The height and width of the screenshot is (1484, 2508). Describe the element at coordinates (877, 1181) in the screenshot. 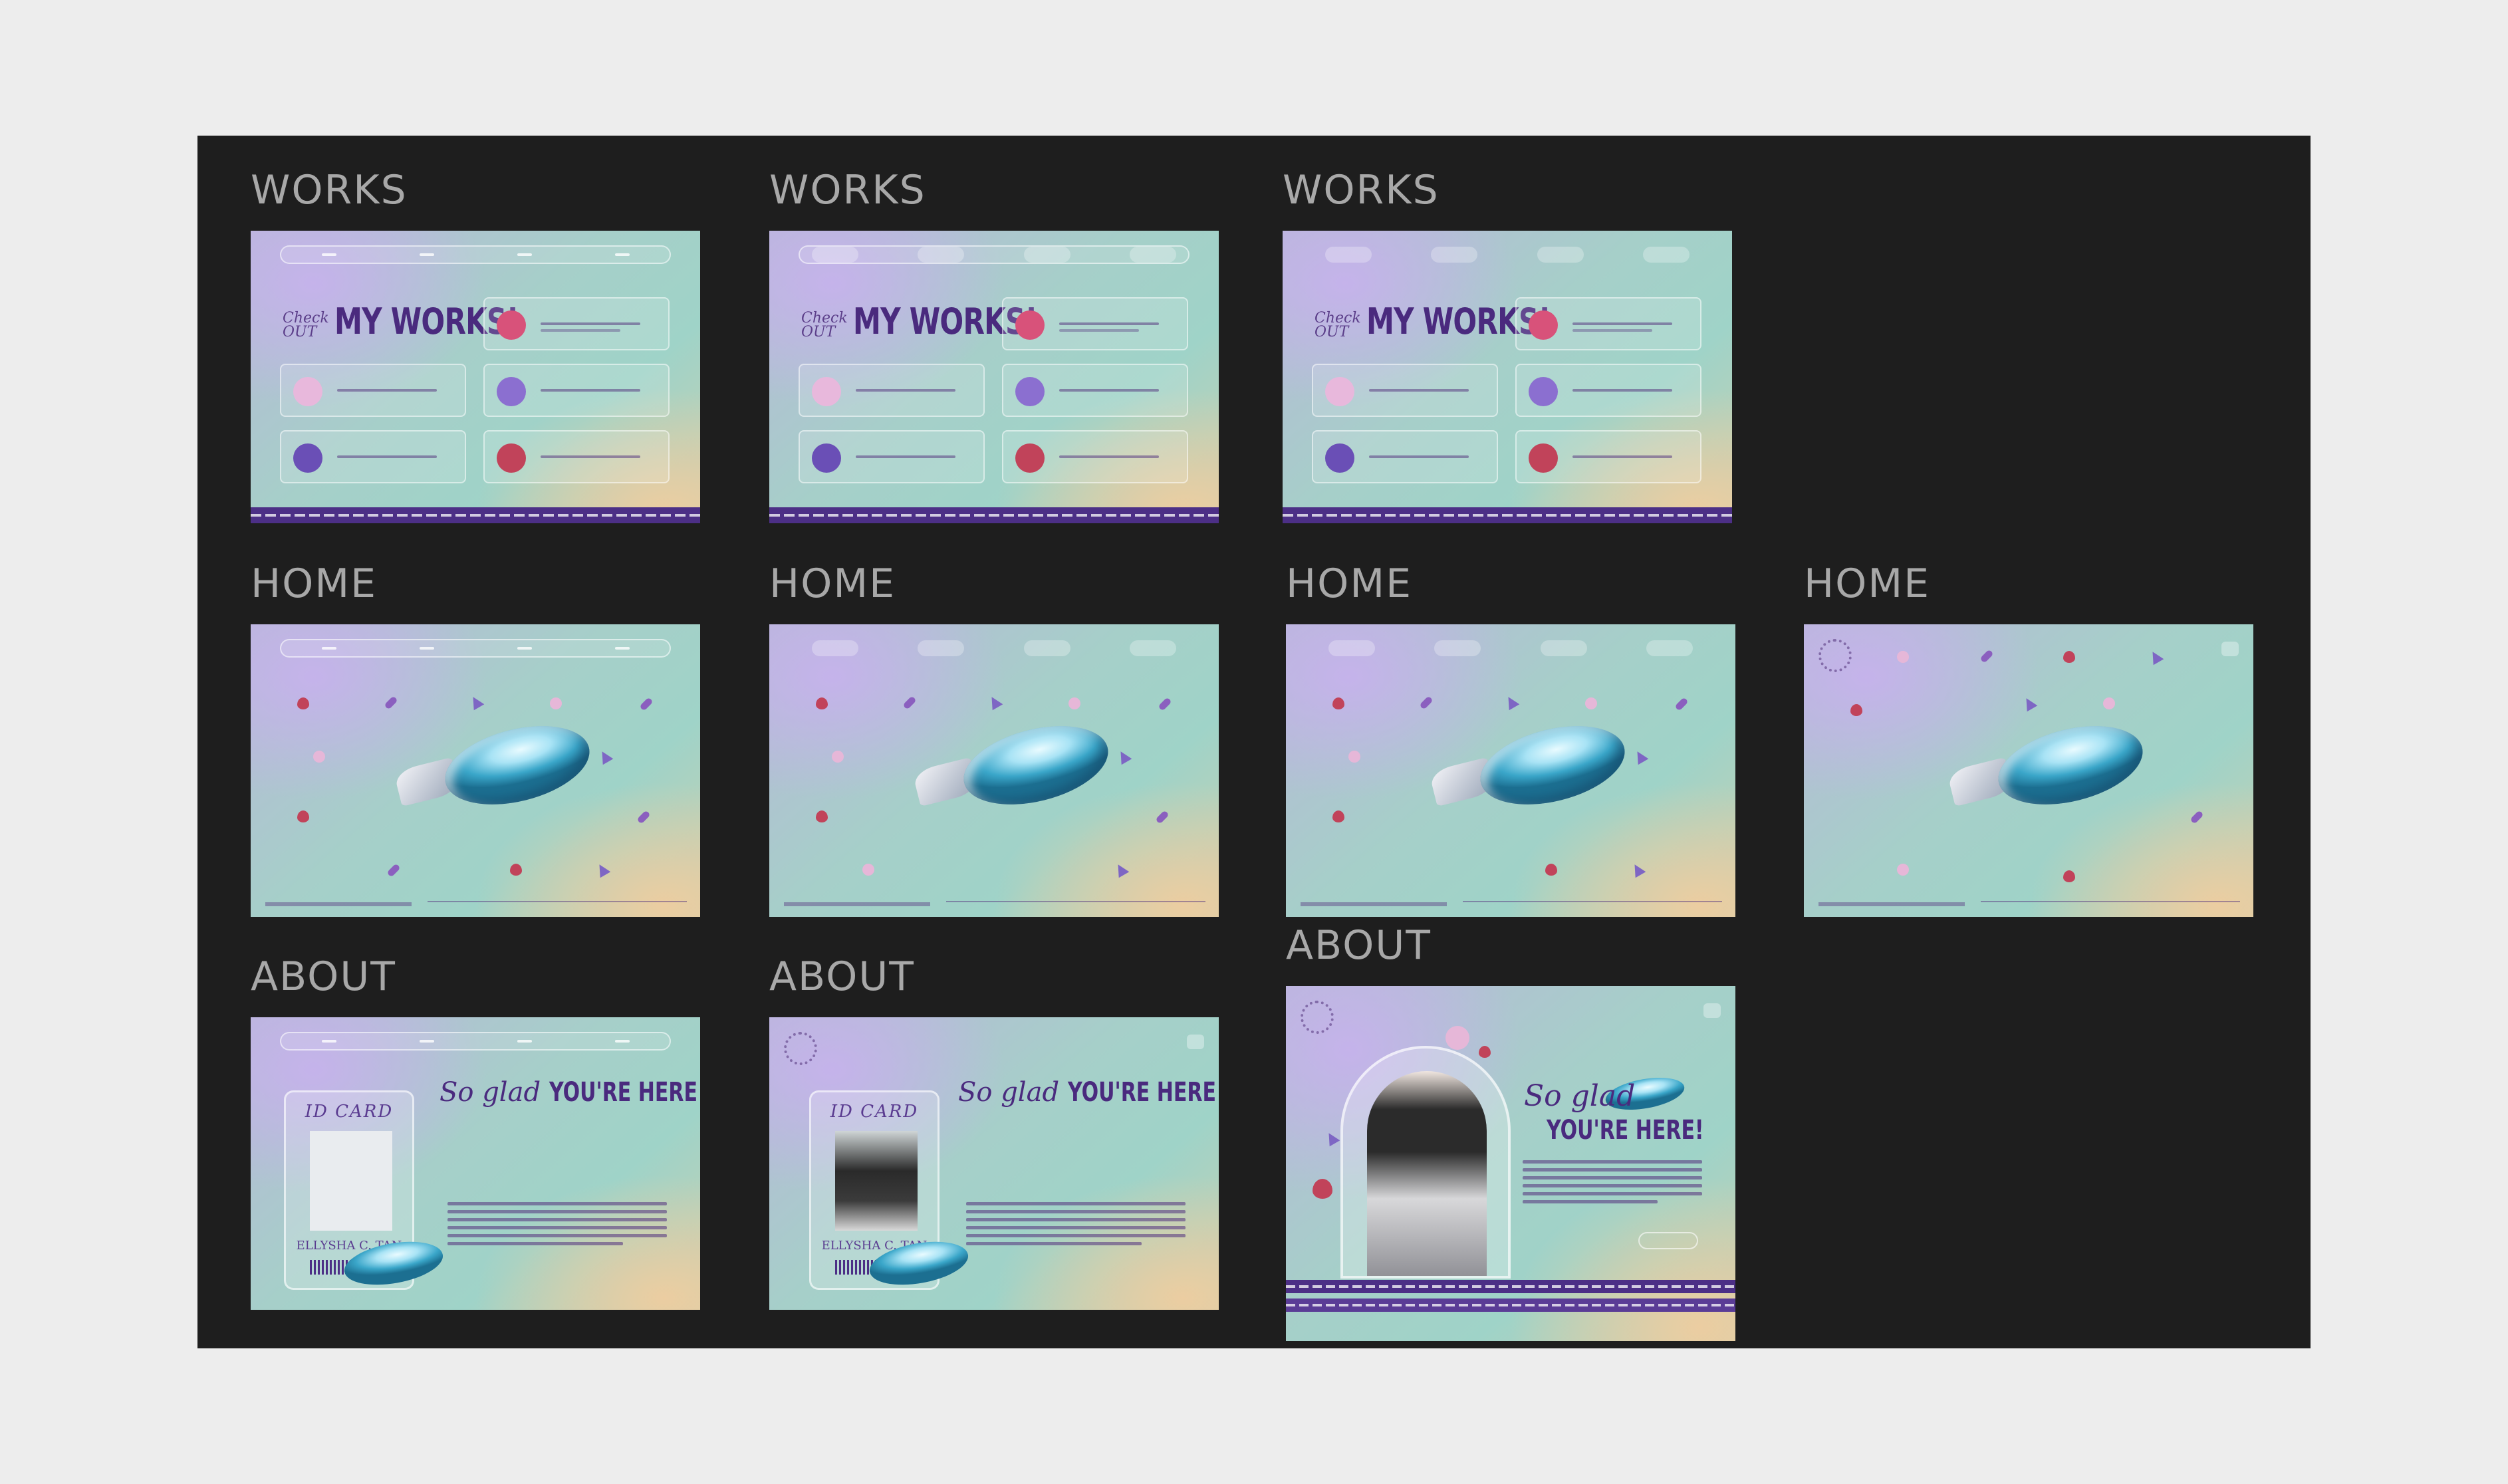

I see `profile-photo` at that location.